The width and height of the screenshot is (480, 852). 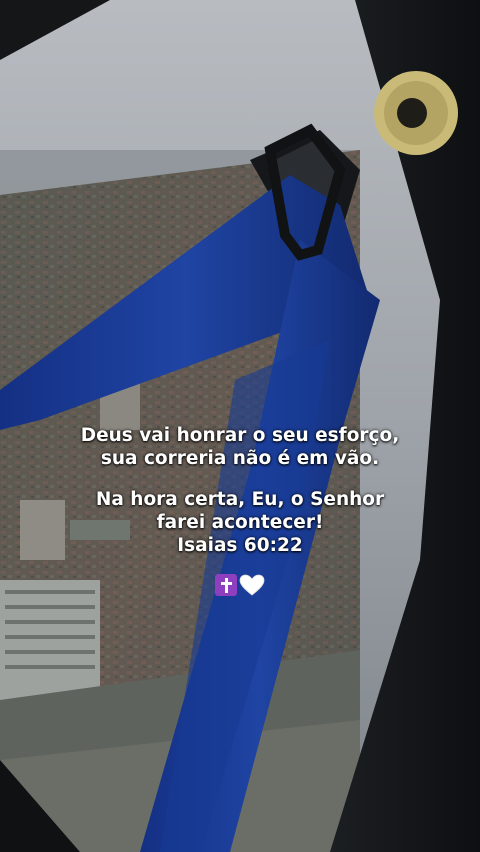 What do you see at coordinates (240, 545) in the screenshot?
I see `verse-reference: Isaias 60:22` at bounding box center [240, 545].